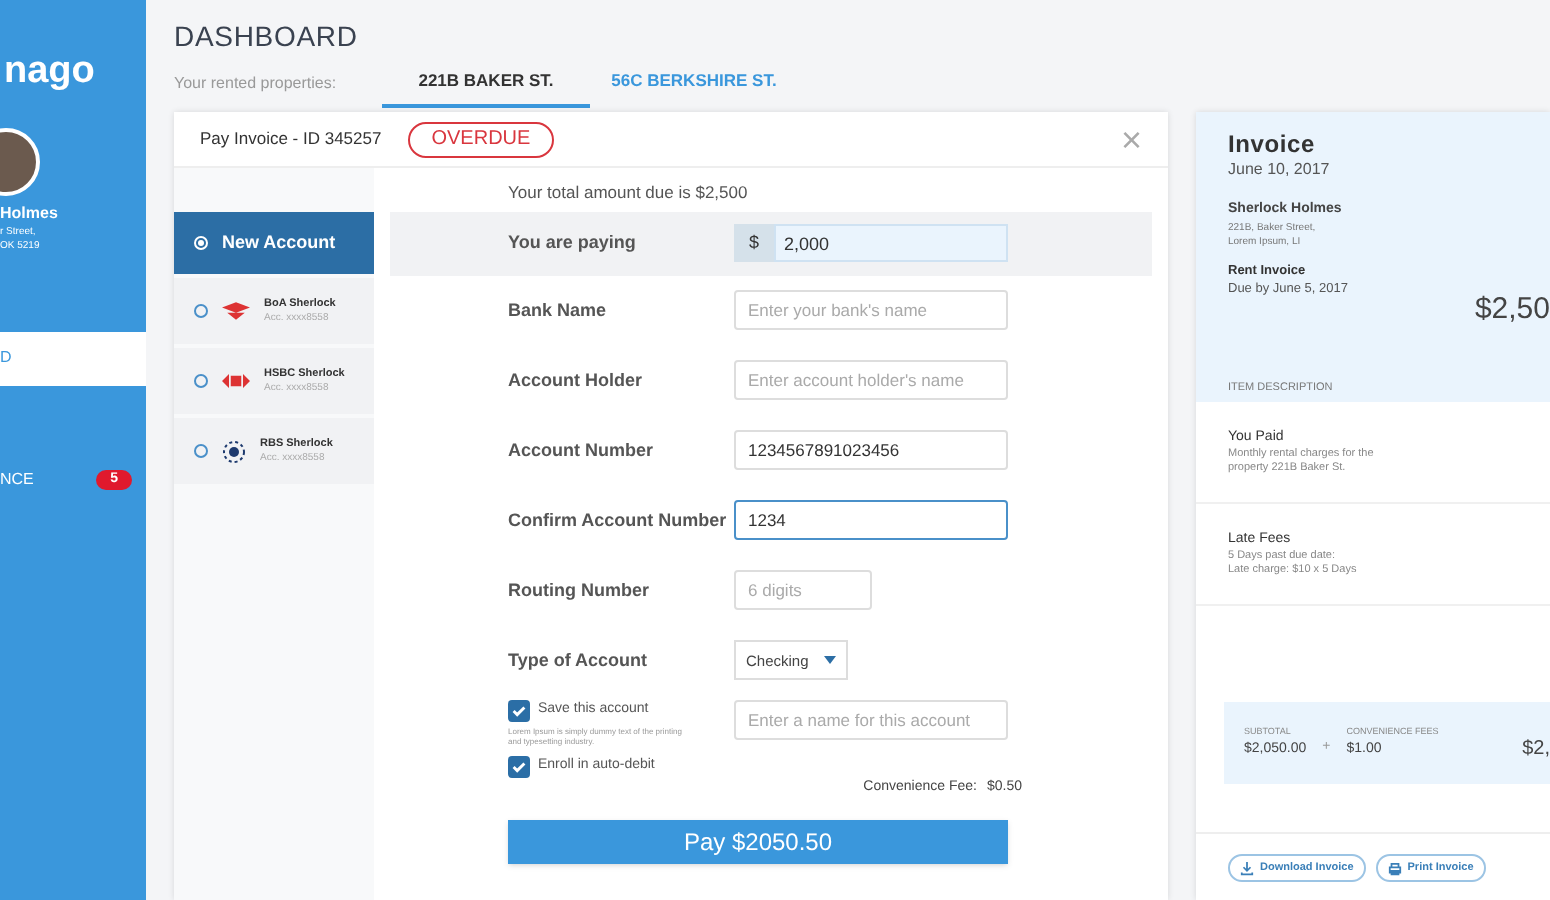 This screenshot has width=1550, height=900. I want to click on account-option: New Account, so click(274, 243).